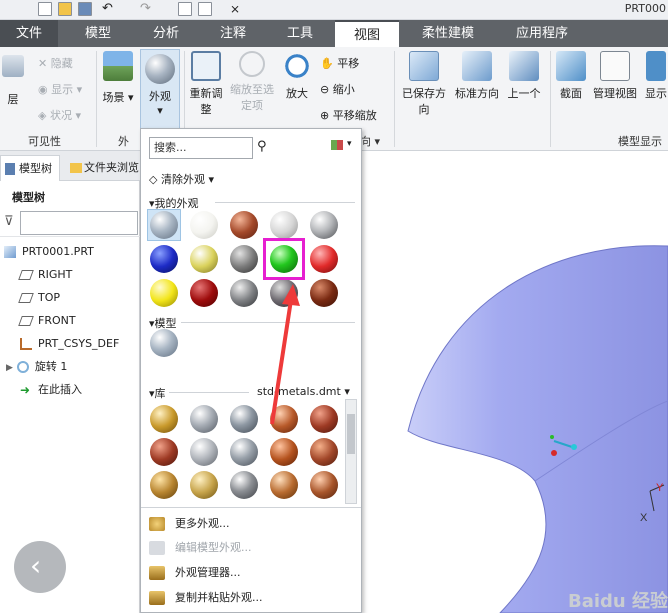 The image size is (668, 613). I want to click on annotation-arrow, so click(285, 354).